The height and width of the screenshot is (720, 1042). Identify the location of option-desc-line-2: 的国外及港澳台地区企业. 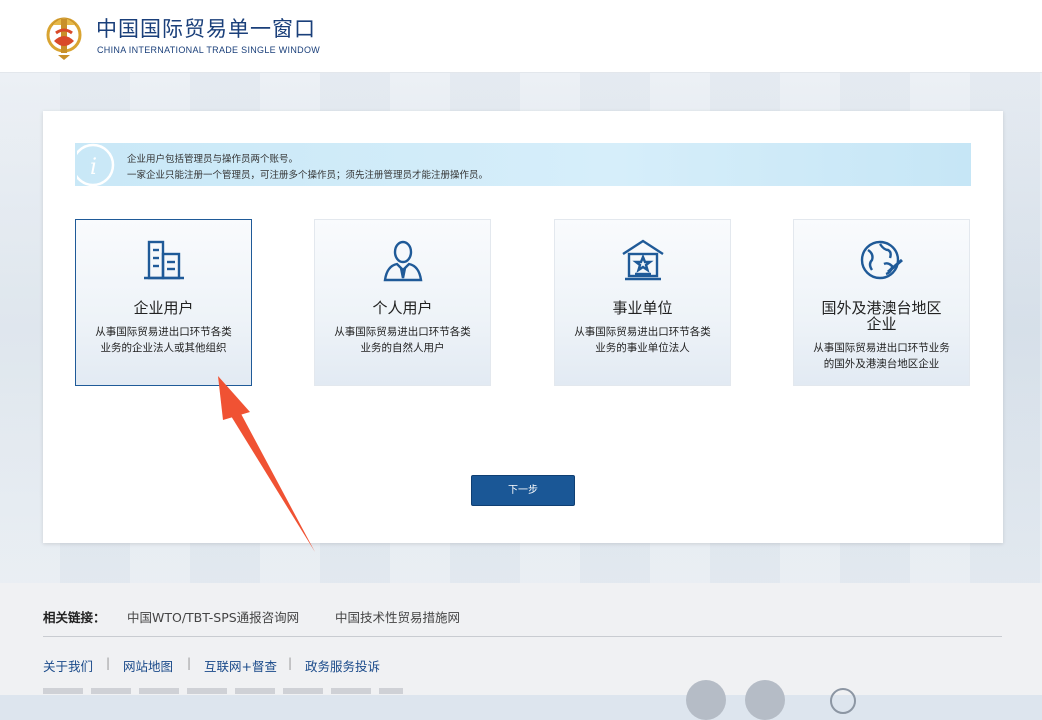
(881, 364).